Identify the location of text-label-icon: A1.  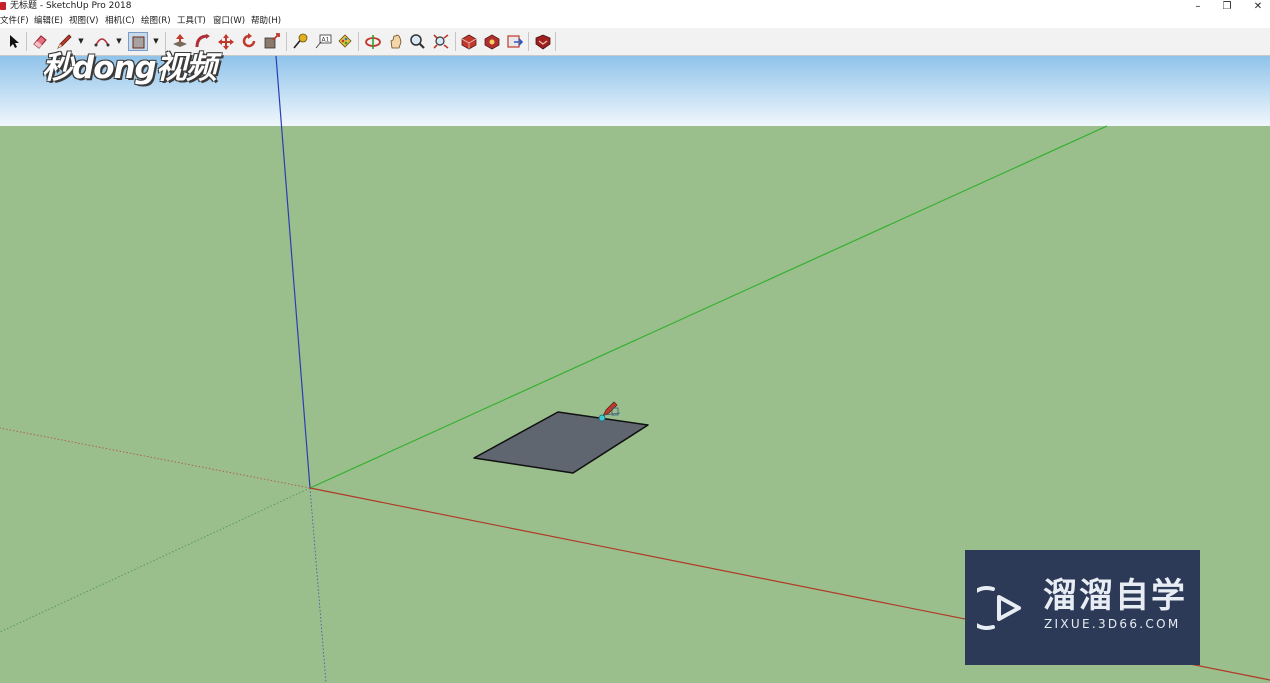
(323, 41).